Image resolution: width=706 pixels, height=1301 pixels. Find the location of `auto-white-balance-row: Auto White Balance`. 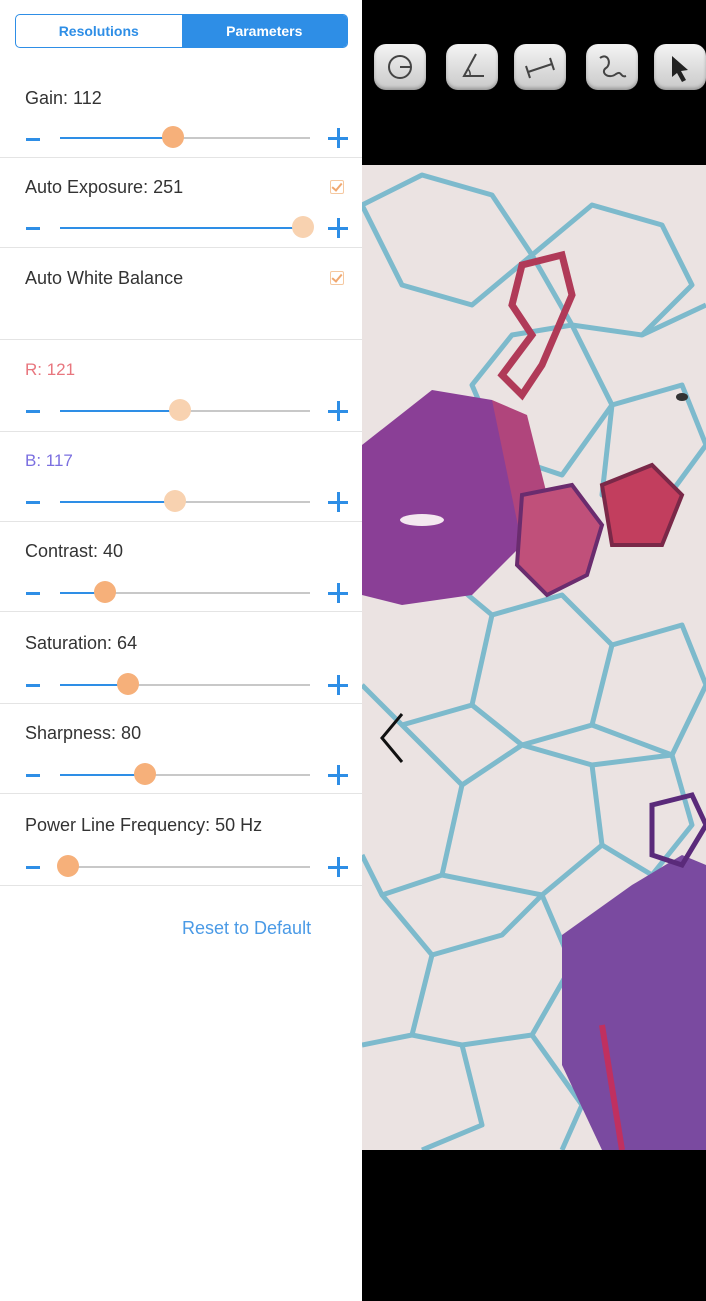

auto-white-balance-row: Auto White Balance is located at coordinates (181, 294).